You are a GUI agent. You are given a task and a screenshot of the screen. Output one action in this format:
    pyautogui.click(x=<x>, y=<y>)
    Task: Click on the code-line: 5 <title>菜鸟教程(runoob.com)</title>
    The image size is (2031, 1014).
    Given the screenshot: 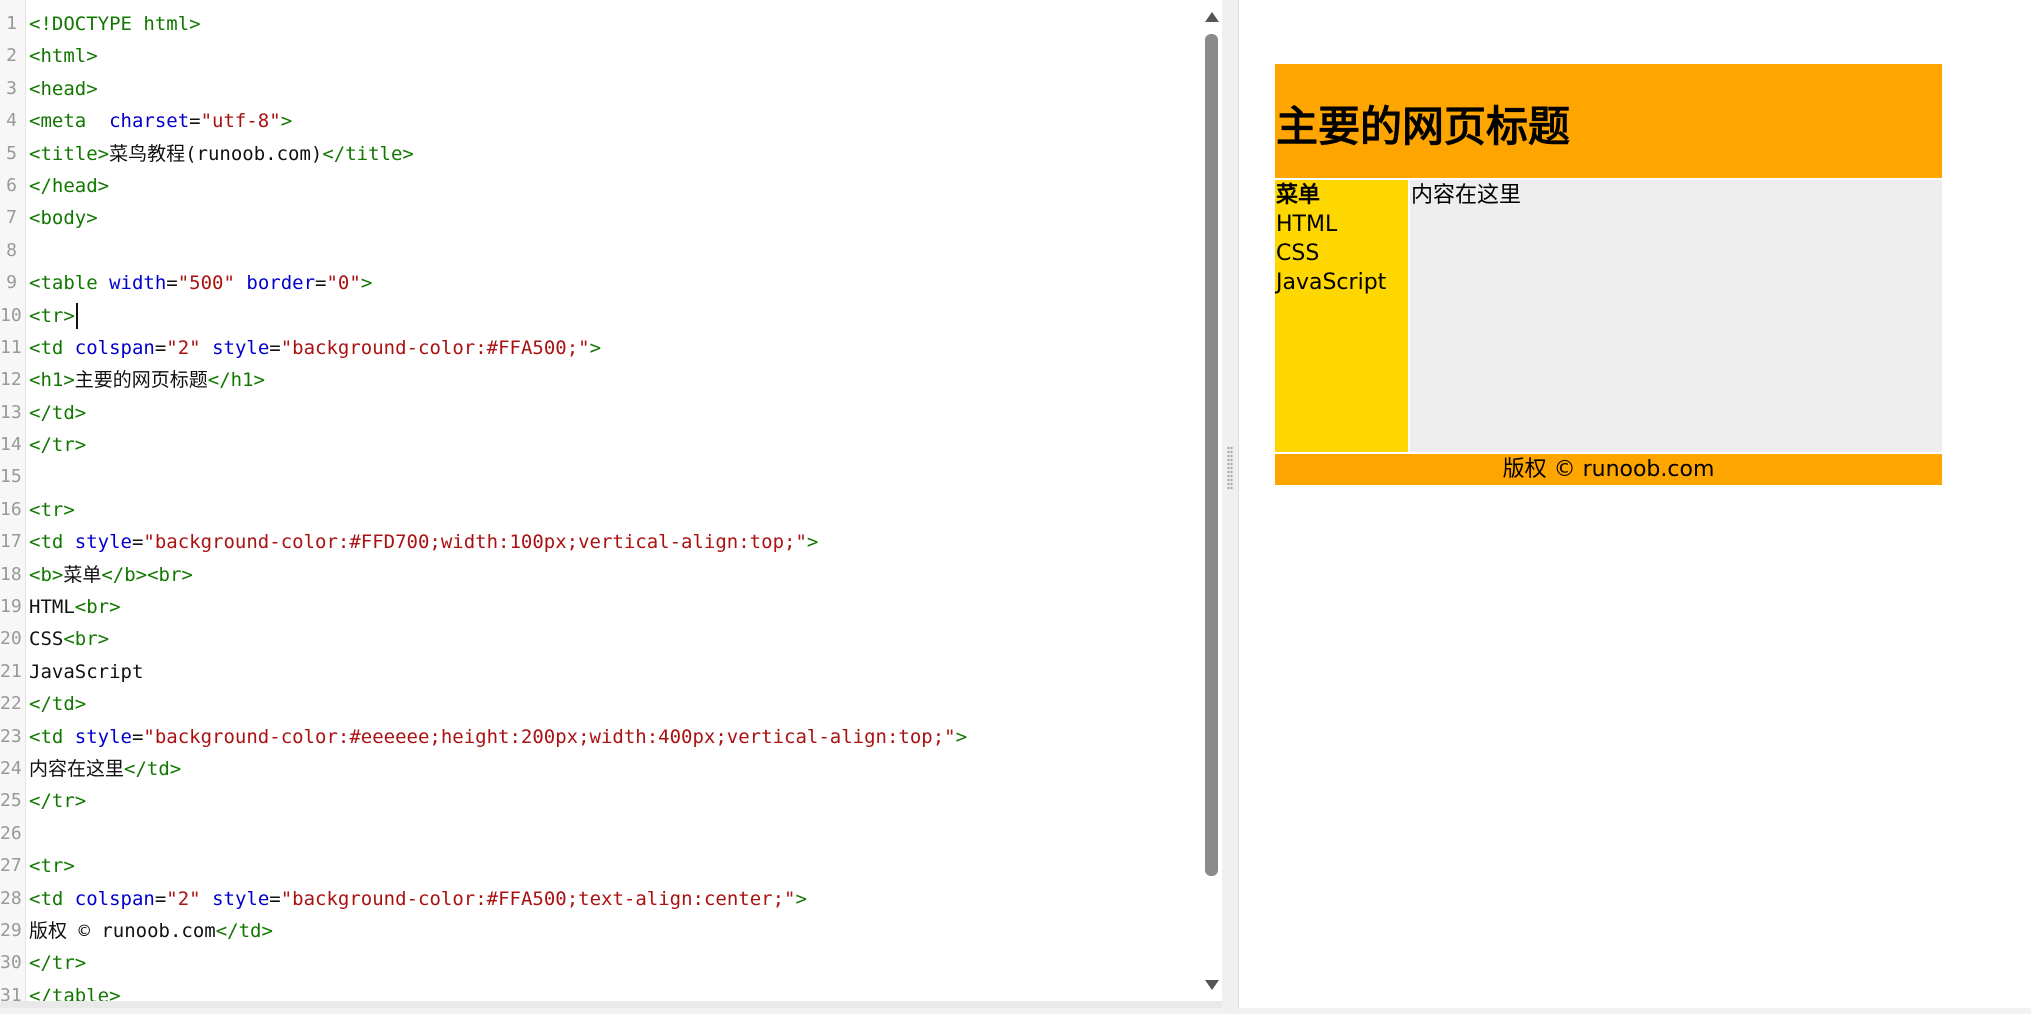 What is the action you would take?
    pyautogui.click(x=600, y=154)
    